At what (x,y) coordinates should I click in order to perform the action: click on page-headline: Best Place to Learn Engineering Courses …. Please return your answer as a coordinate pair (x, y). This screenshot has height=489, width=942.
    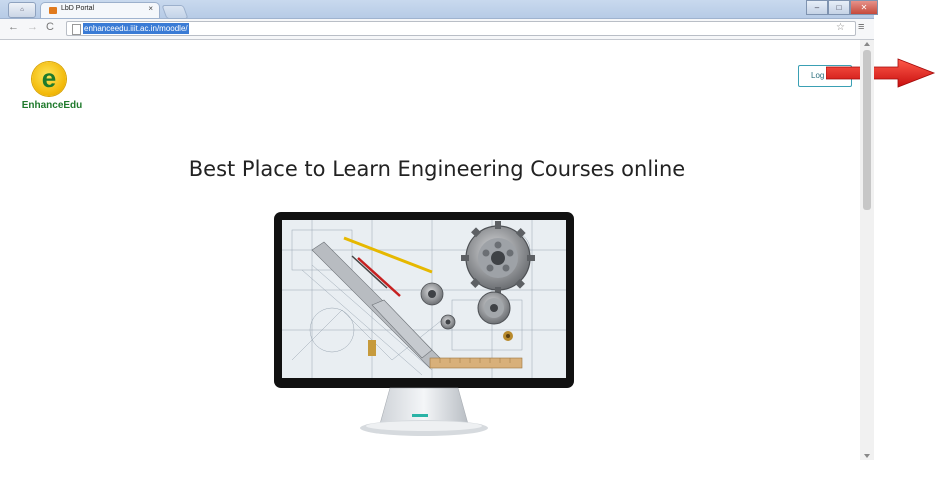
    Looking at the image, I should click on (437, 169).